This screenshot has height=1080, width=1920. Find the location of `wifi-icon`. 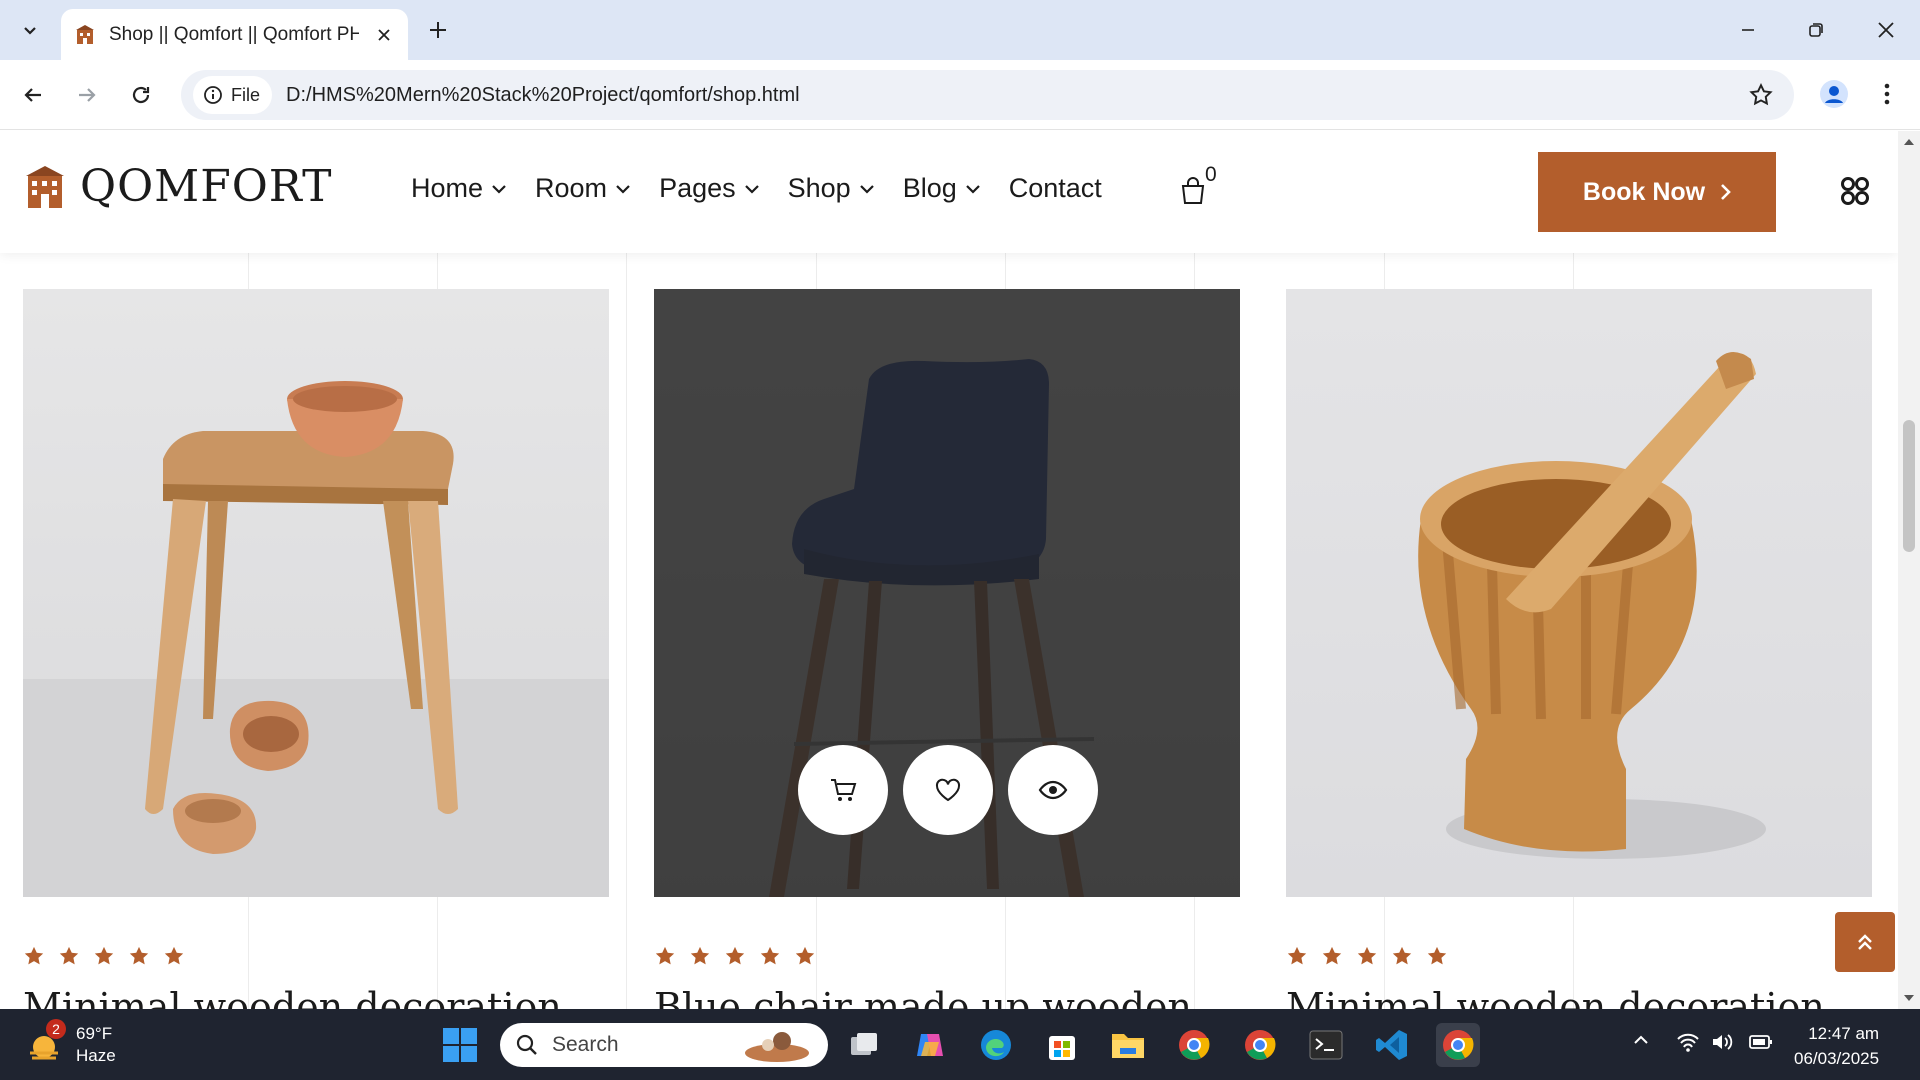

wifi-icon is located at coordinates (1688, 1042).